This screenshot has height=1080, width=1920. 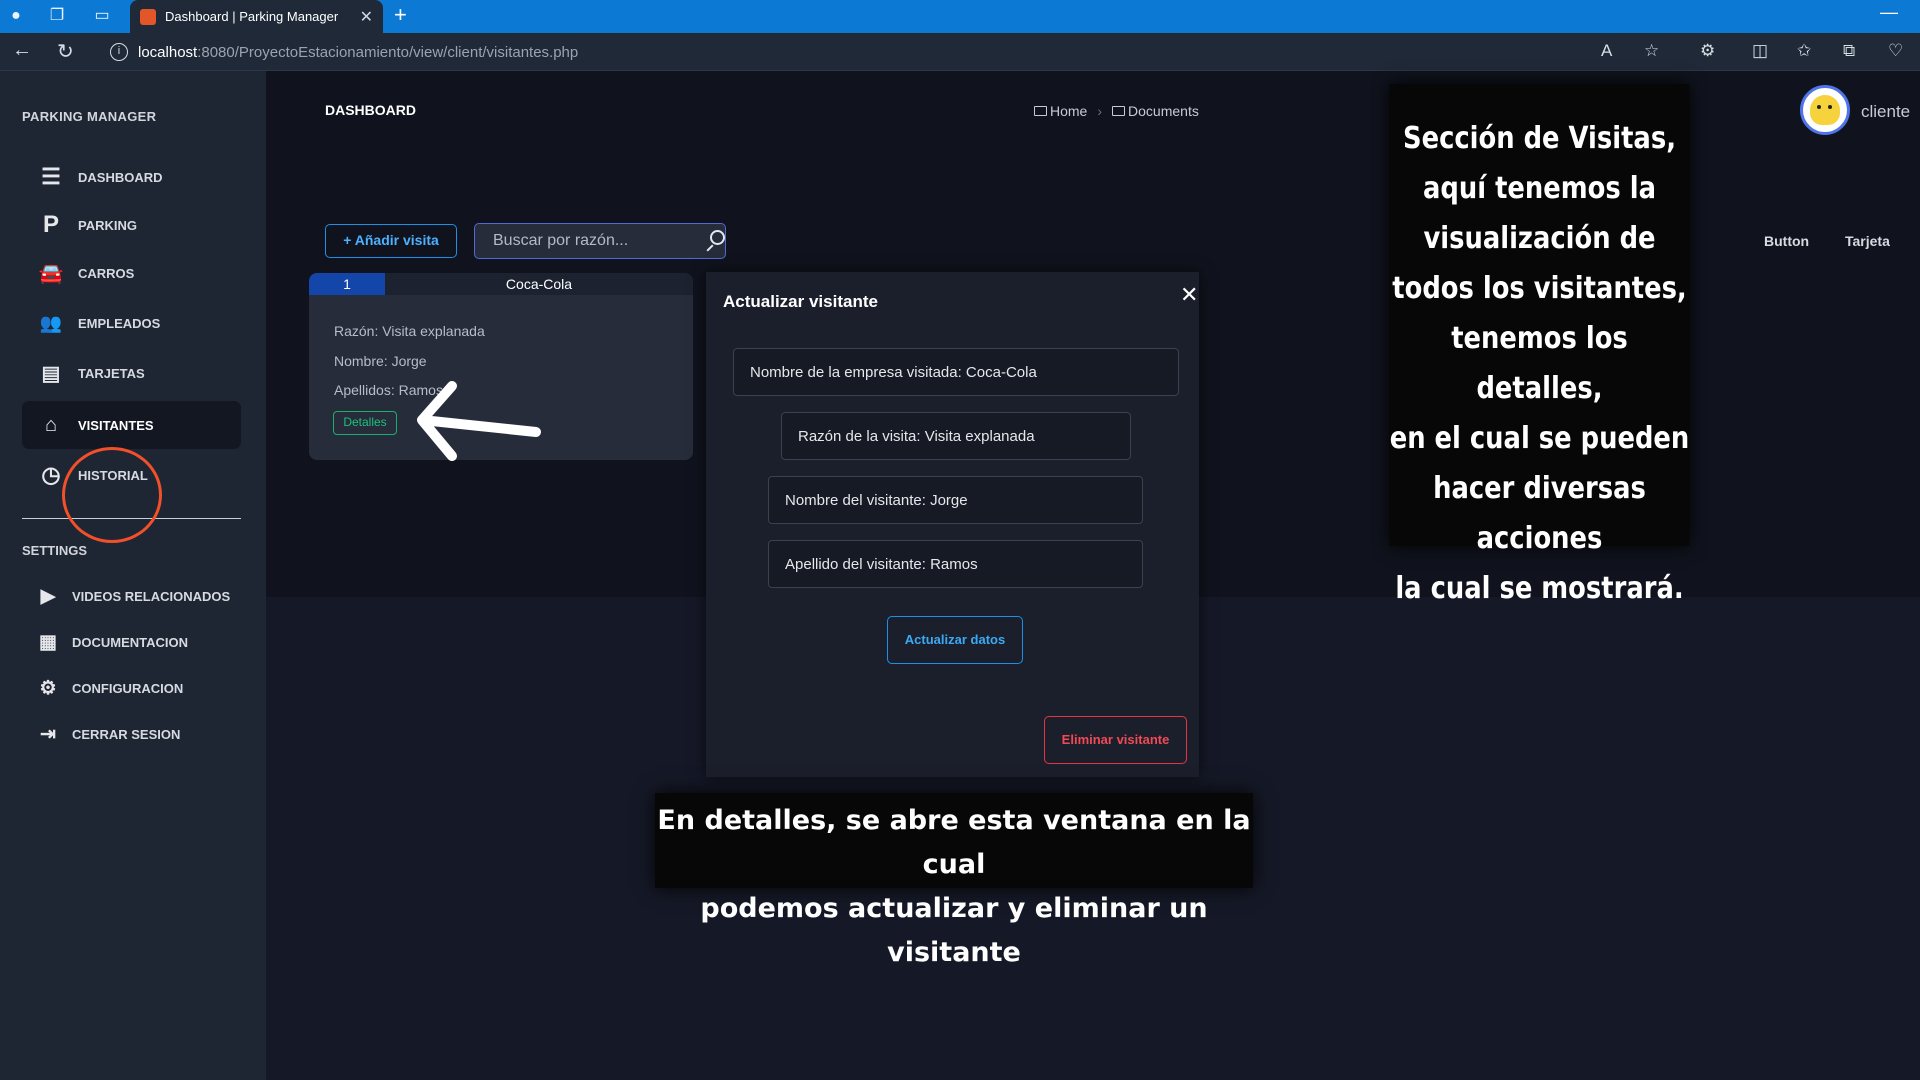 I want to click on breadcrumb: Home › Documents, so click(x=1116, y=111).